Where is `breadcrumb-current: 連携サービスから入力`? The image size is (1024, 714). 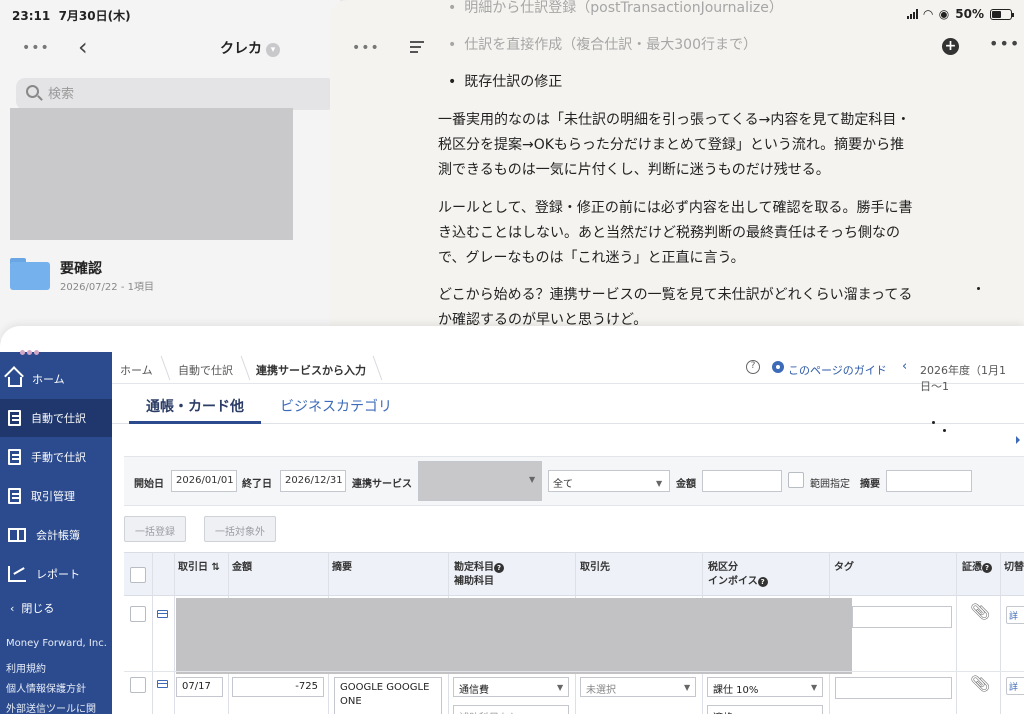 breadcrumb-current: 連携サービスから入力 is located at coordinates (311, 370).